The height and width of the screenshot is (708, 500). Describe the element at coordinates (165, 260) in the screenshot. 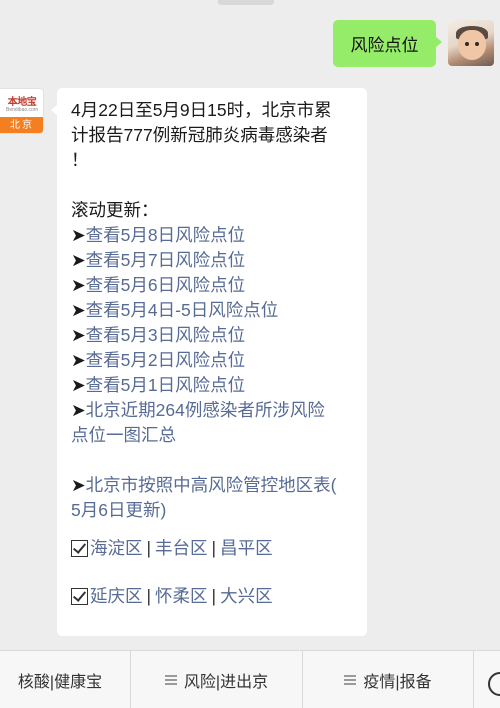

I see `link-may-7: 查看5月7日风险点位` at that location.